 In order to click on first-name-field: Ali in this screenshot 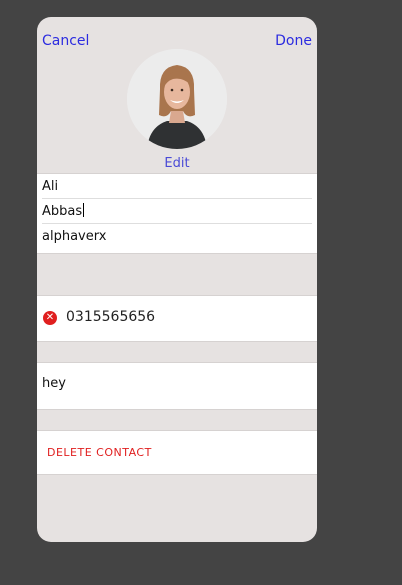, I will do `click(177, 186)`.